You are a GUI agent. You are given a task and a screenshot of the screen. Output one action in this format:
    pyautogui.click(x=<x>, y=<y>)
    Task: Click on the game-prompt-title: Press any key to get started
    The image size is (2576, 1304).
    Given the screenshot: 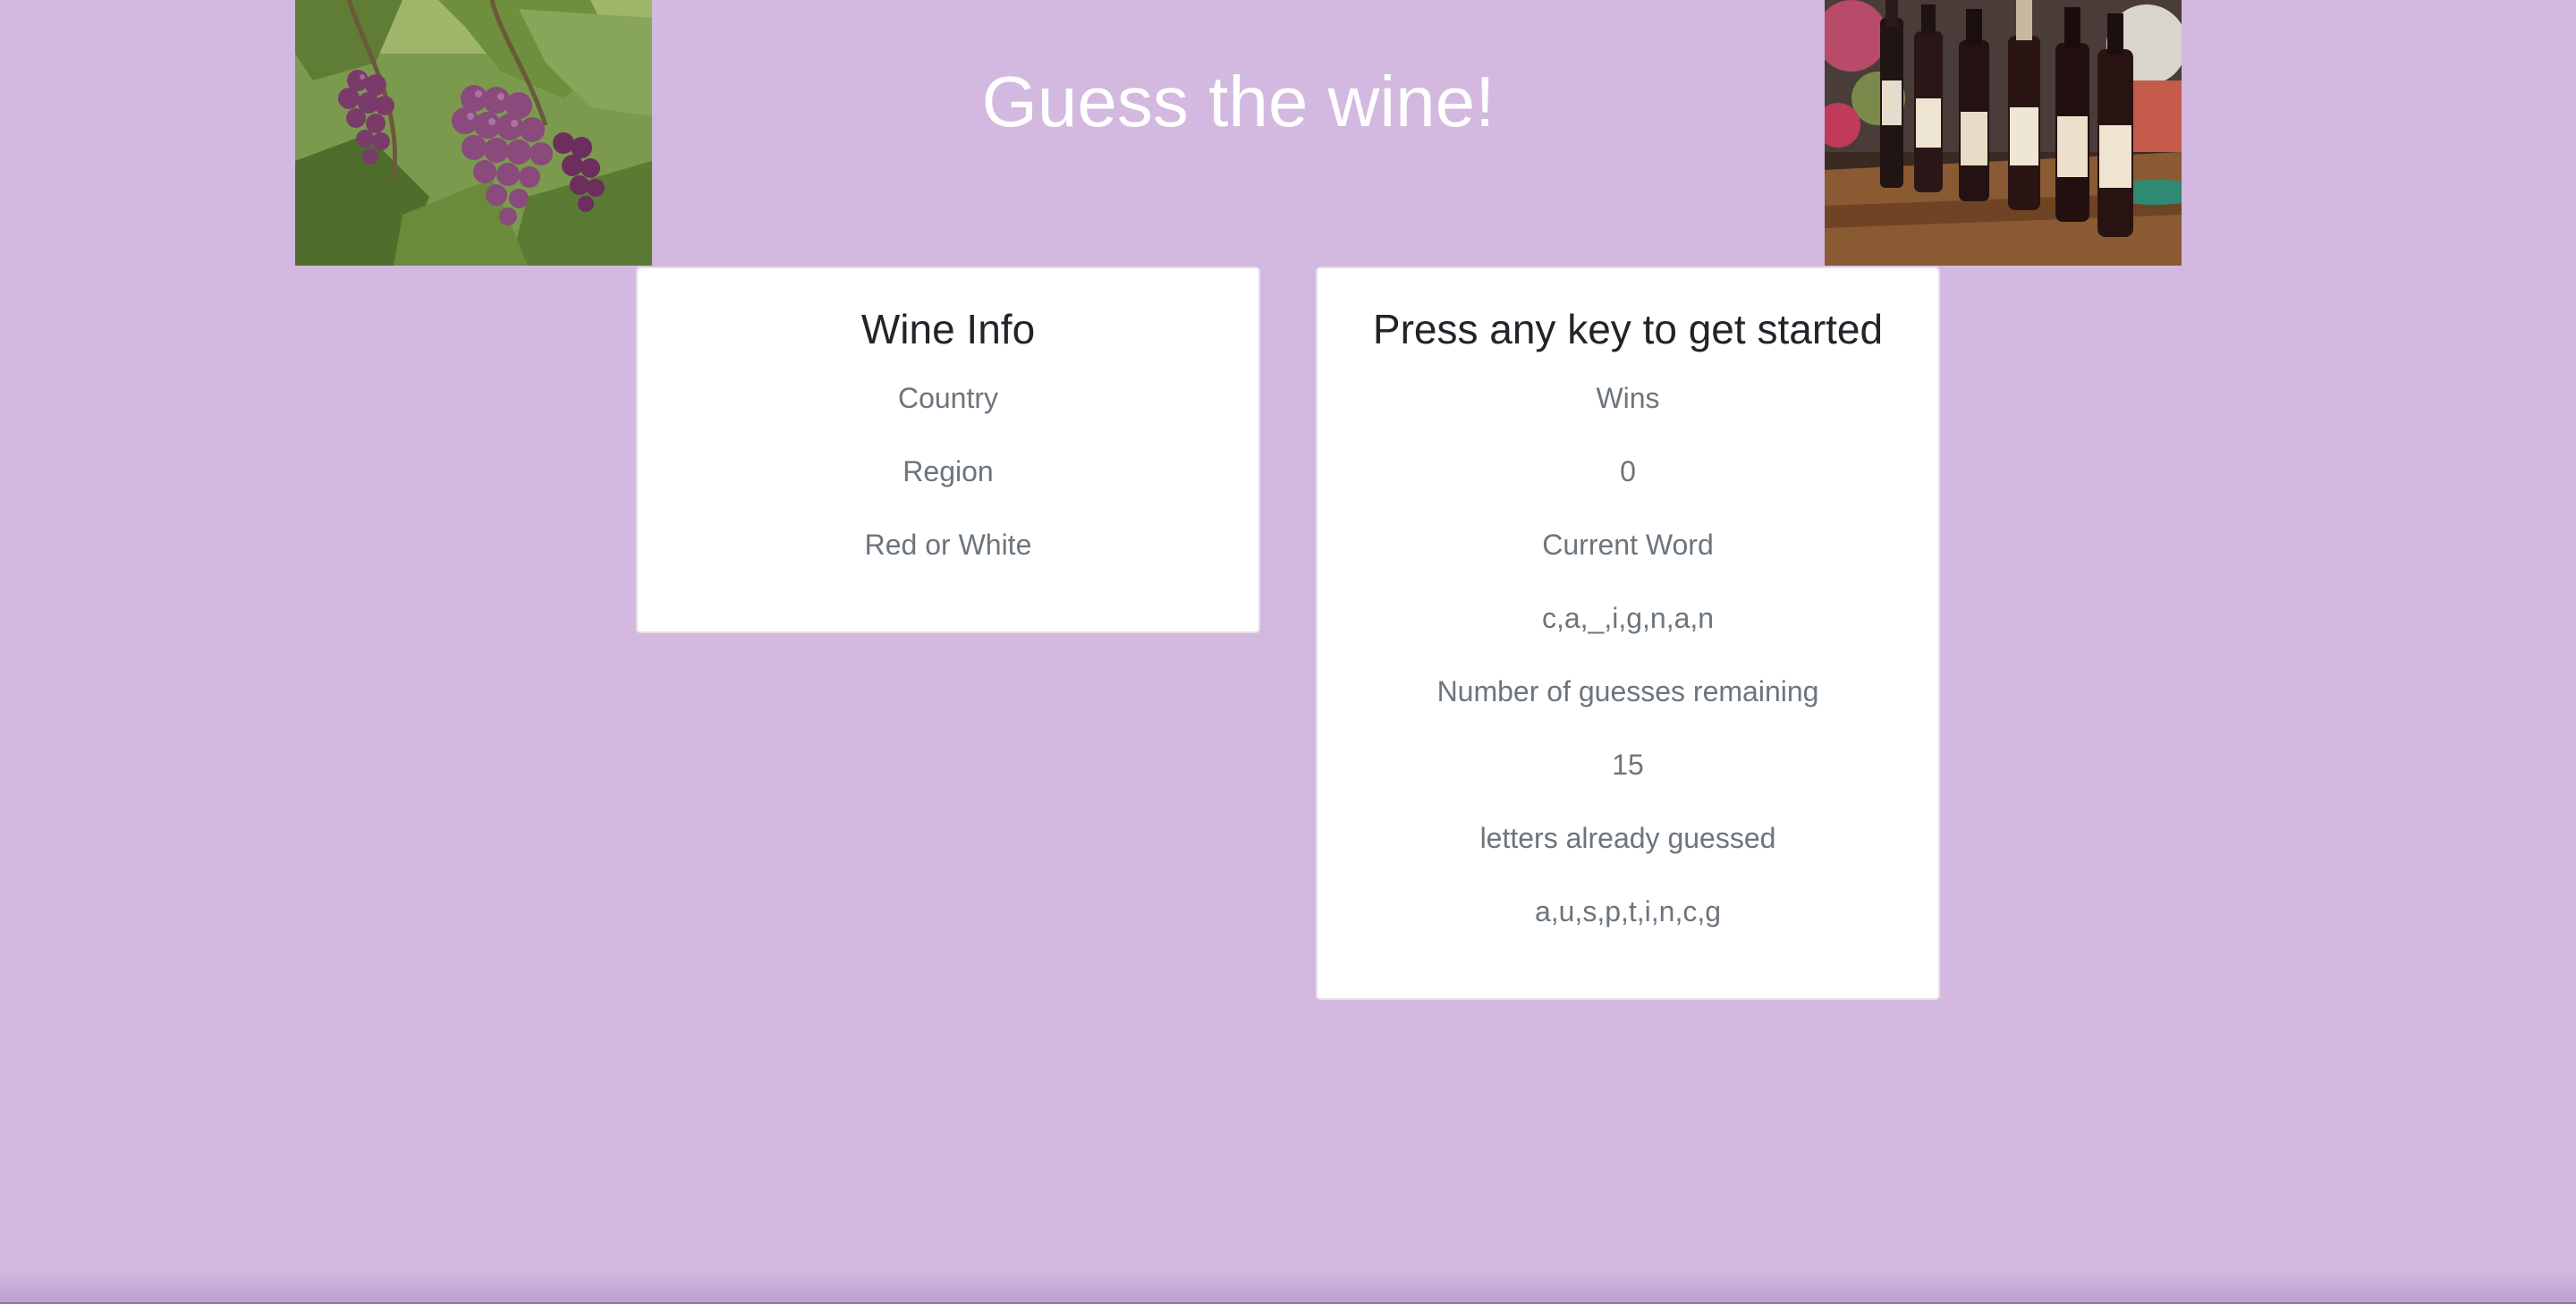 What is the action you would take?
    pyautogui.click(x=1628, y=329)
    